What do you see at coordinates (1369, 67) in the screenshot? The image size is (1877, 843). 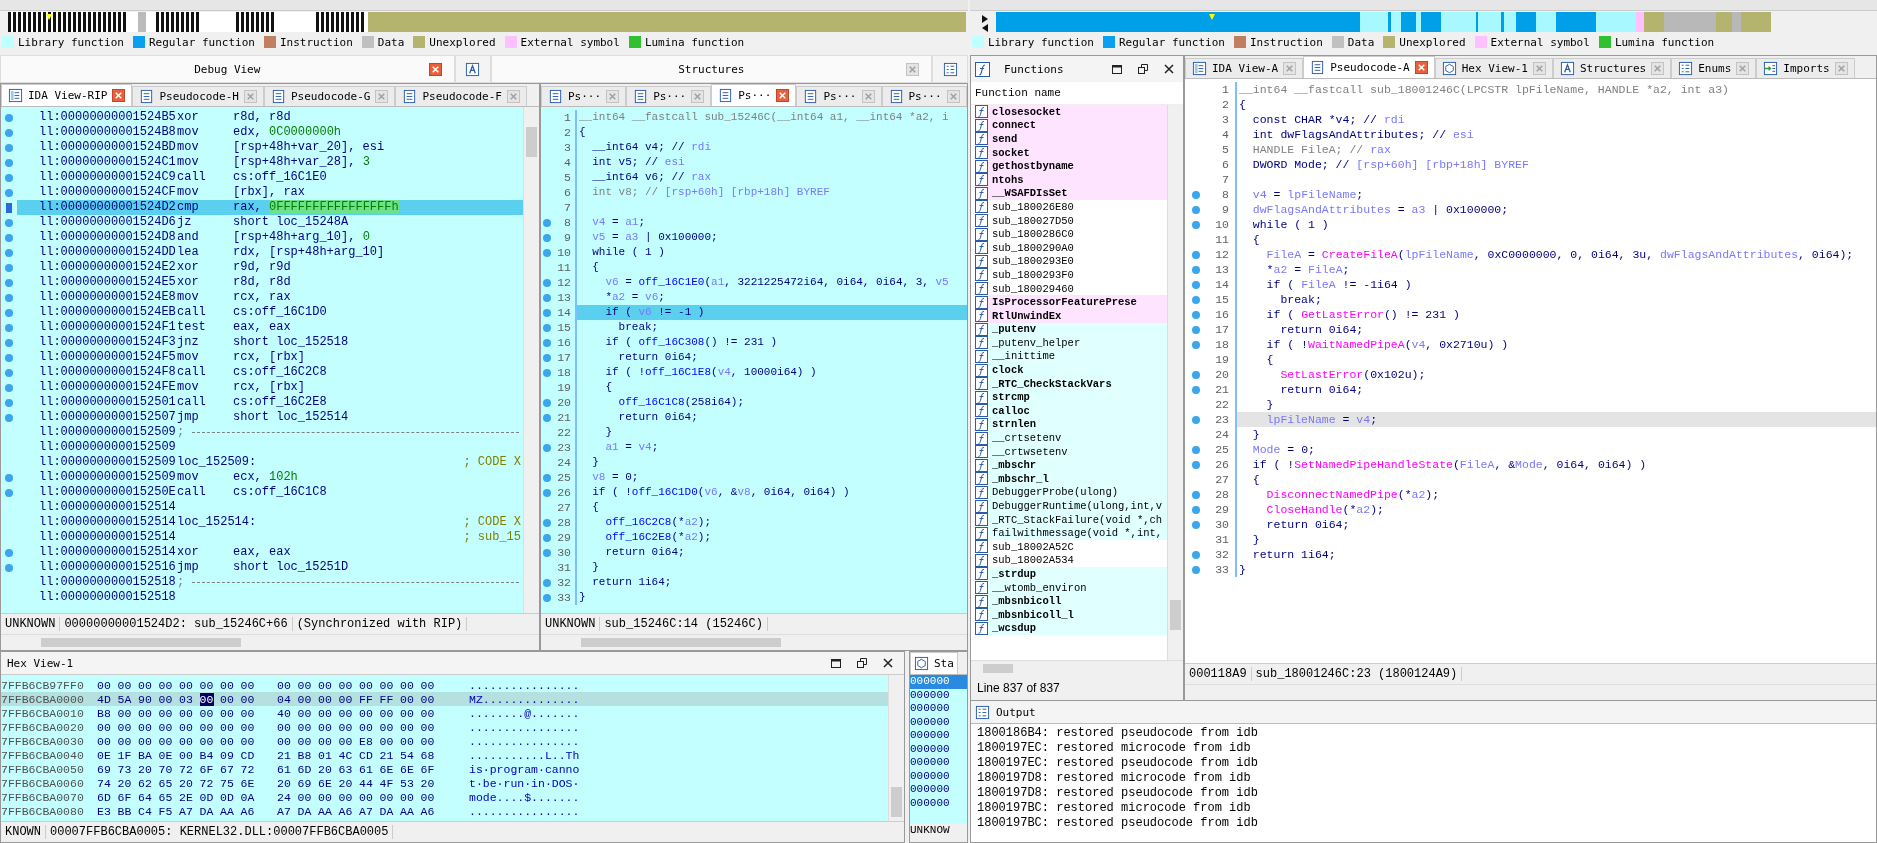 I see `tab: Pseudocode-A` at bounding box center [1369, 67].